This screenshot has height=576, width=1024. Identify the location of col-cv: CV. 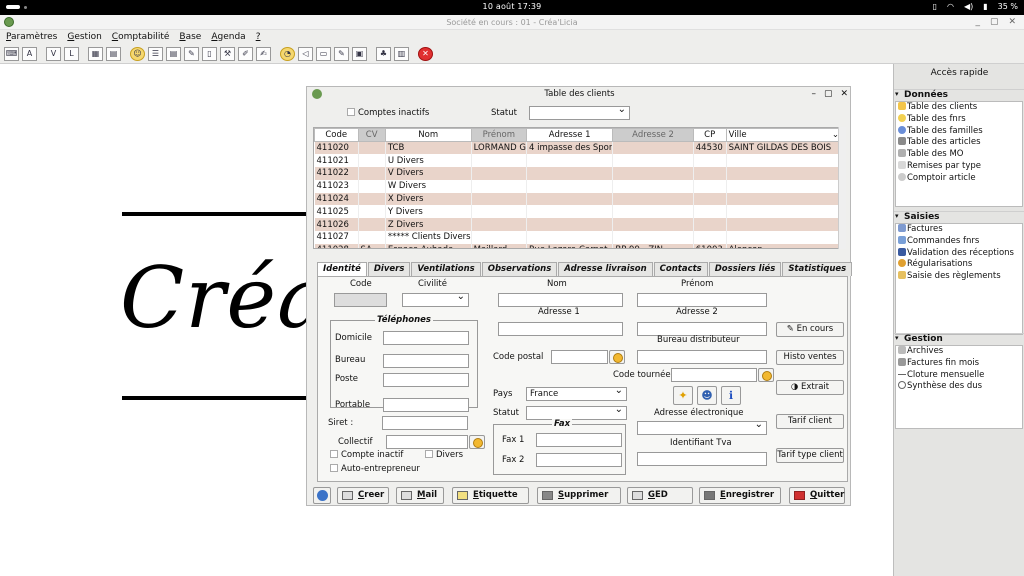
(371, 135).